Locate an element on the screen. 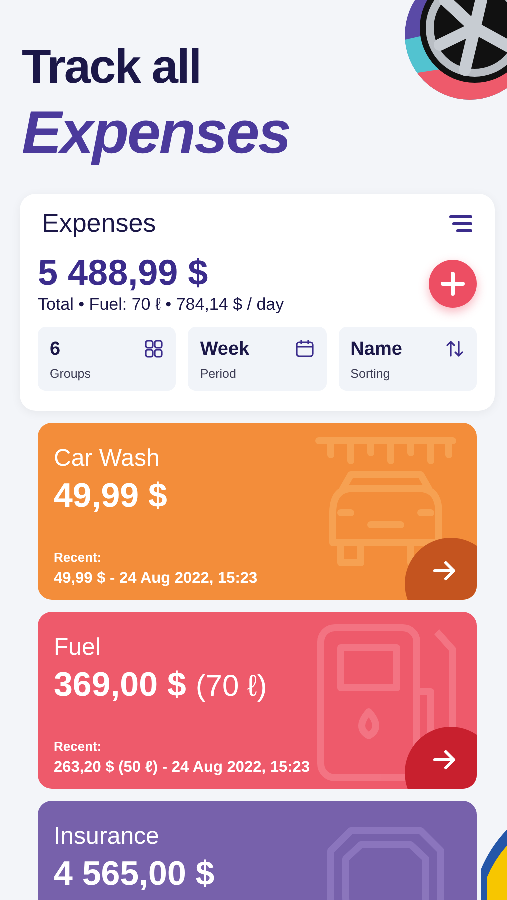 The image size is (507, 900). category-name: Car Wash is located at coordinates (107, 459).